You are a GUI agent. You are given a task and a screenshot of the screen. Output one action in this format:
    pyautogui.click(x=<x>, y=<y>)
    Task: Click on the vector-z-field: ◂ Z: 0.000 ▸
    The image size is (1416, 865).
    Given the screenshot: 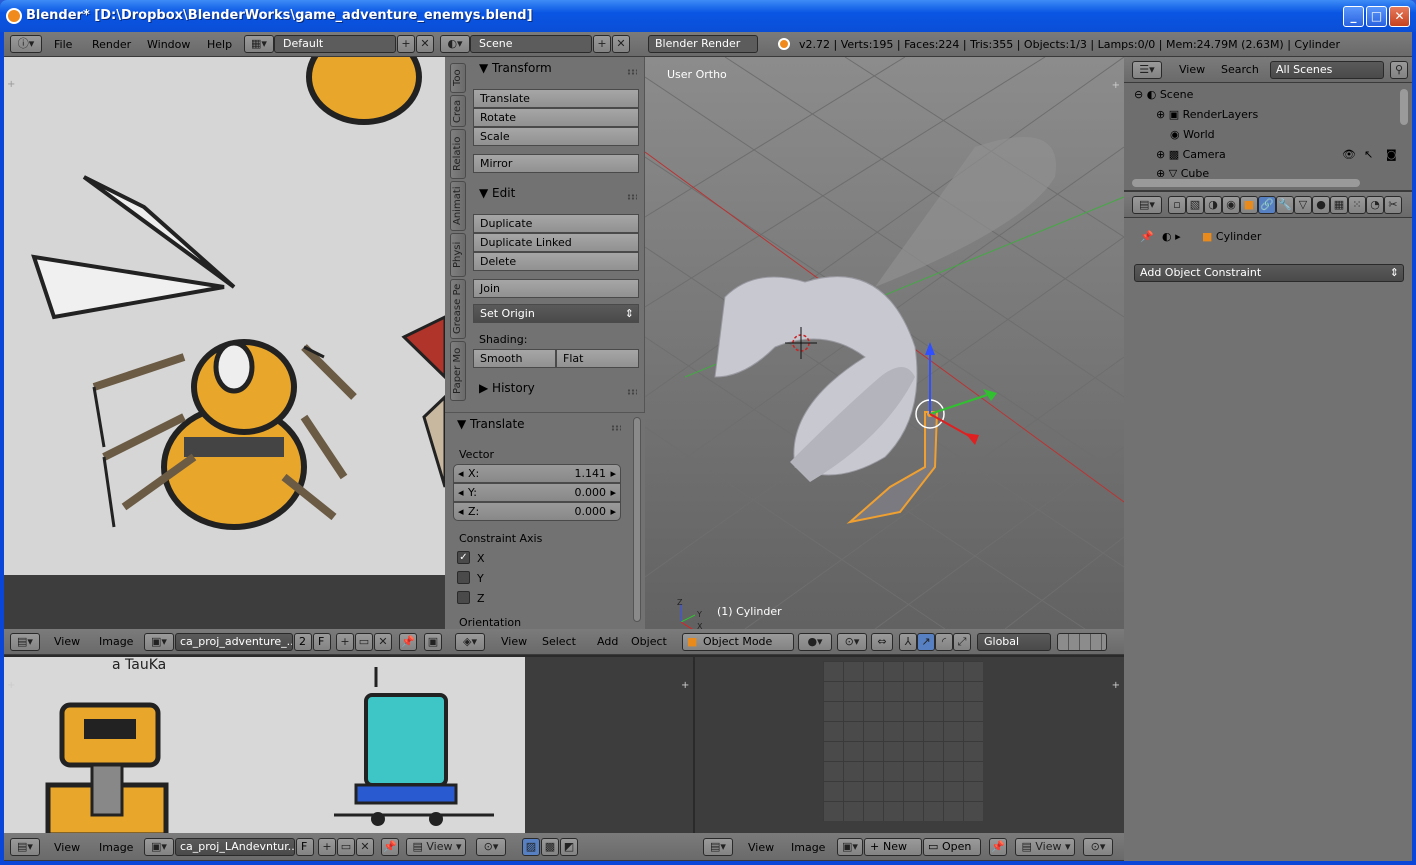 What is the action you would take?
    pyautogui.click(x=537, y=511)
    